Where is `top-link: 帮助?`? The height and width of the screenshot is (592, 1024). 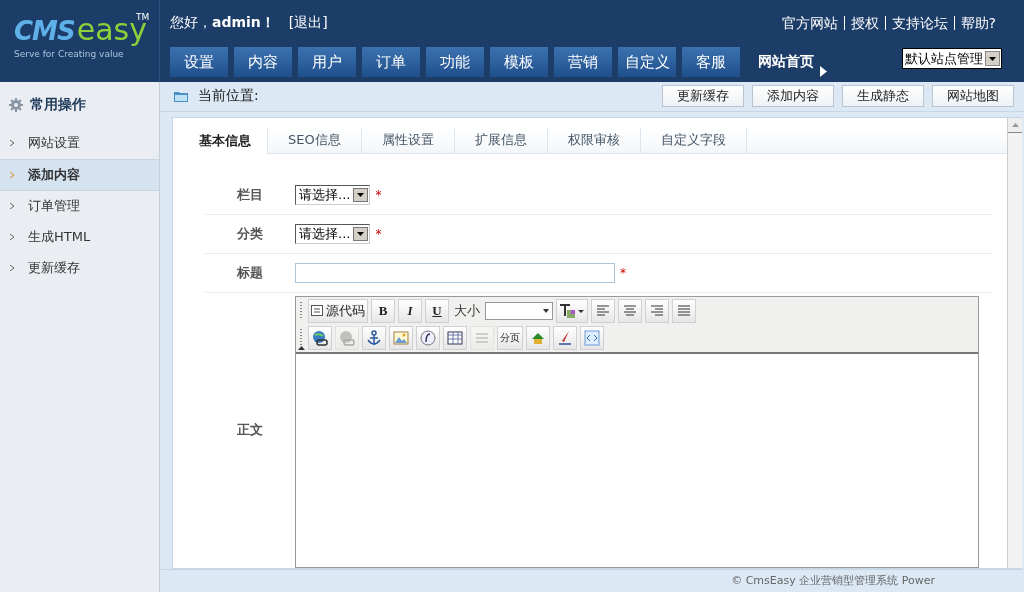 top-link: 帮助? is located at coordinates (977, 23).